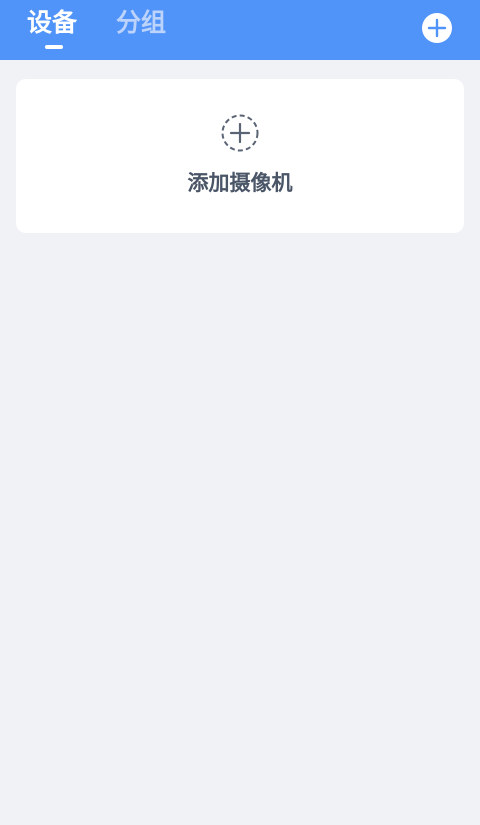 Image resolution: width=480 pixels, height=825 pixels. Describe the element at coordinates (52, 23) in the screenshot. I see `tab-devices: 设备` at that location.